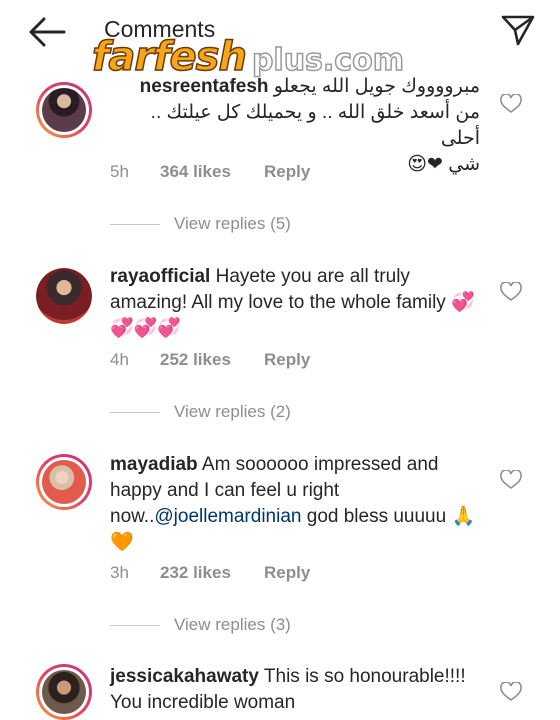  Describe the element at coordinates (232, 624) in the screenshot. I see `view-replies-label: View replies (3)` at that location.